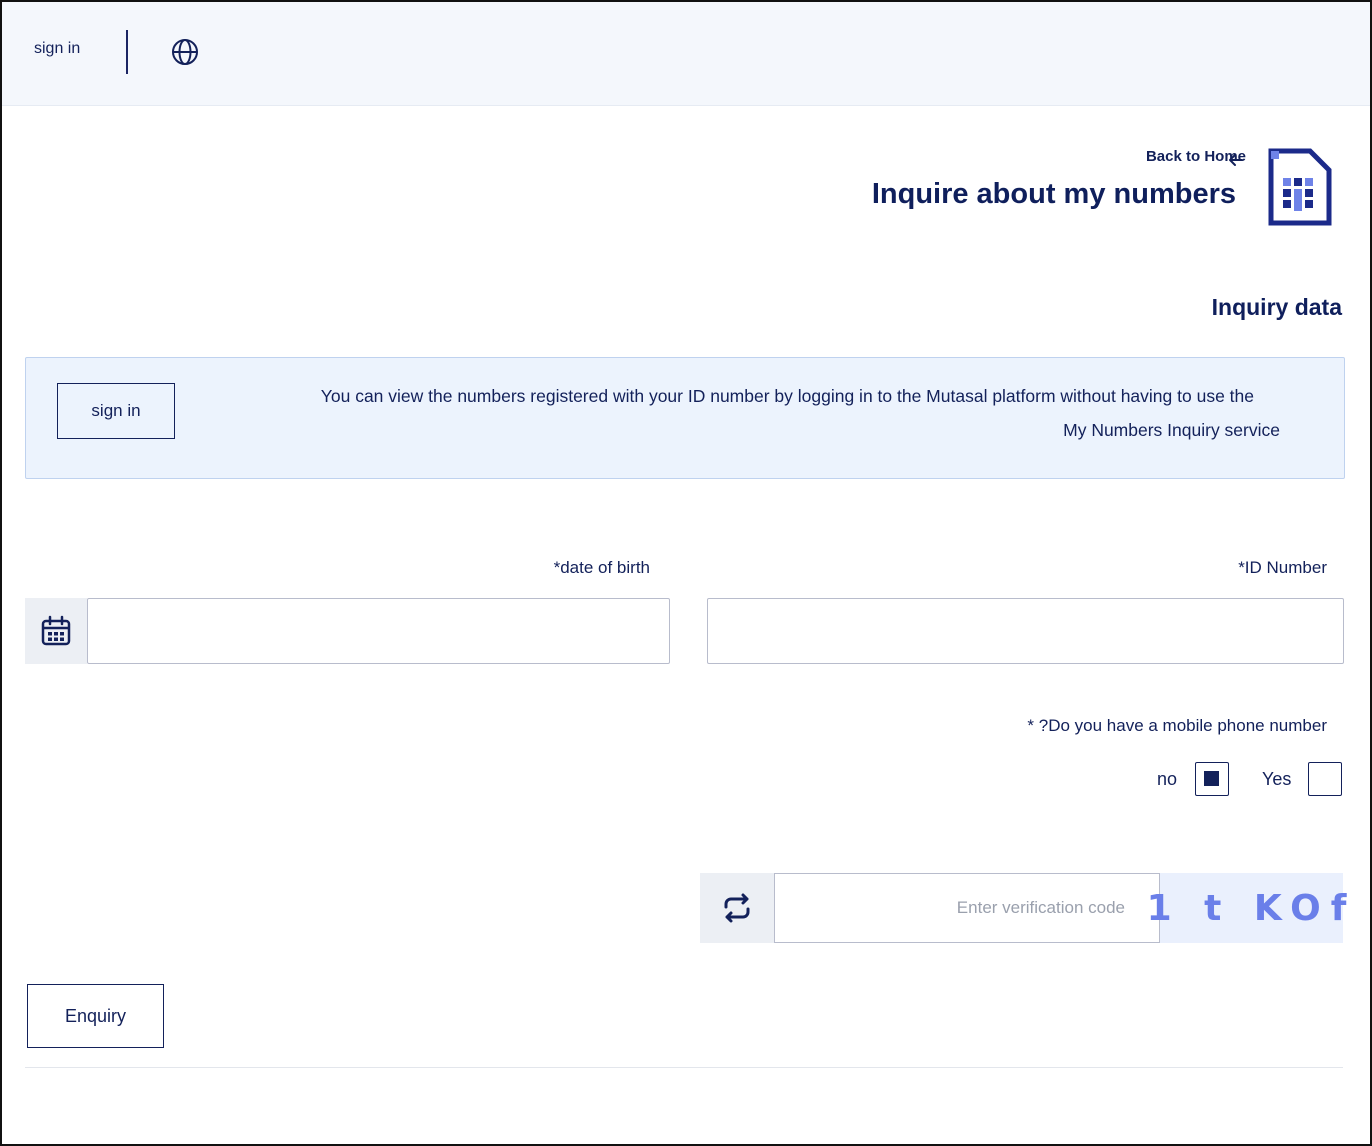 The image size is (1372, 1146). What do you see at coordinates (601, 567) in the screenshot?
I see `date-of-birth-label: *date of birth` at bounding box center [601, 567].